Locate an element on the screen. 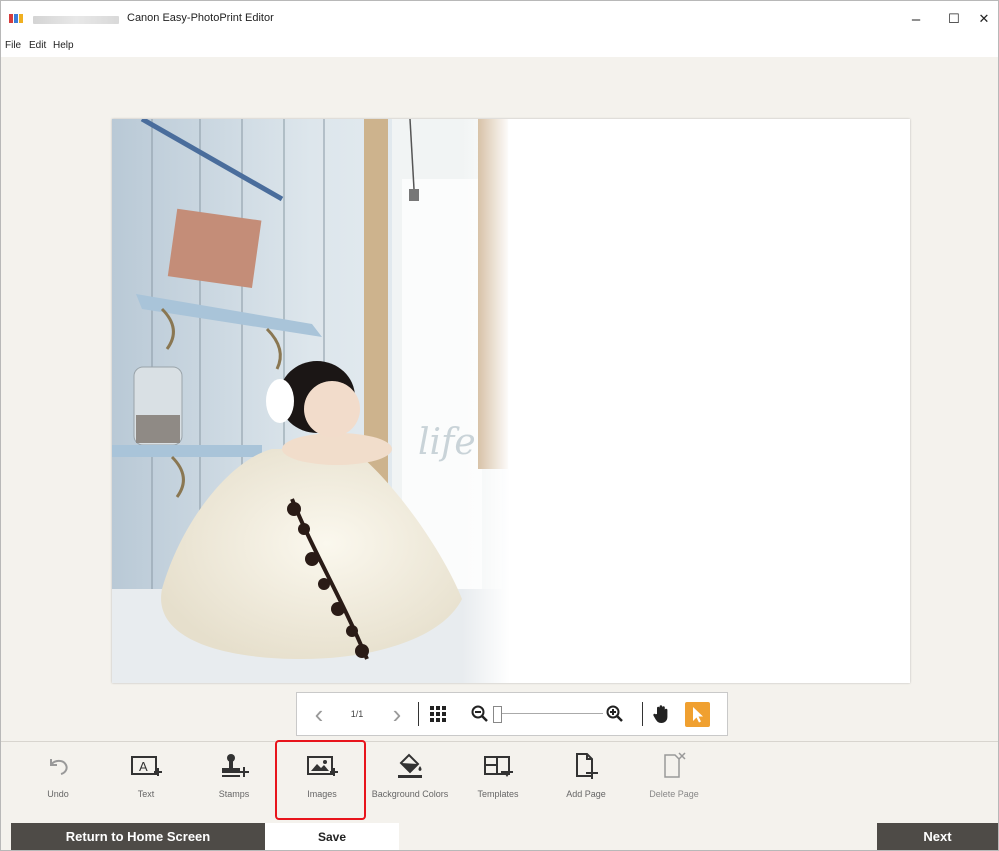 This screenshot has width=999, height=851. save-button: Save is located at coordinates (332, 836).